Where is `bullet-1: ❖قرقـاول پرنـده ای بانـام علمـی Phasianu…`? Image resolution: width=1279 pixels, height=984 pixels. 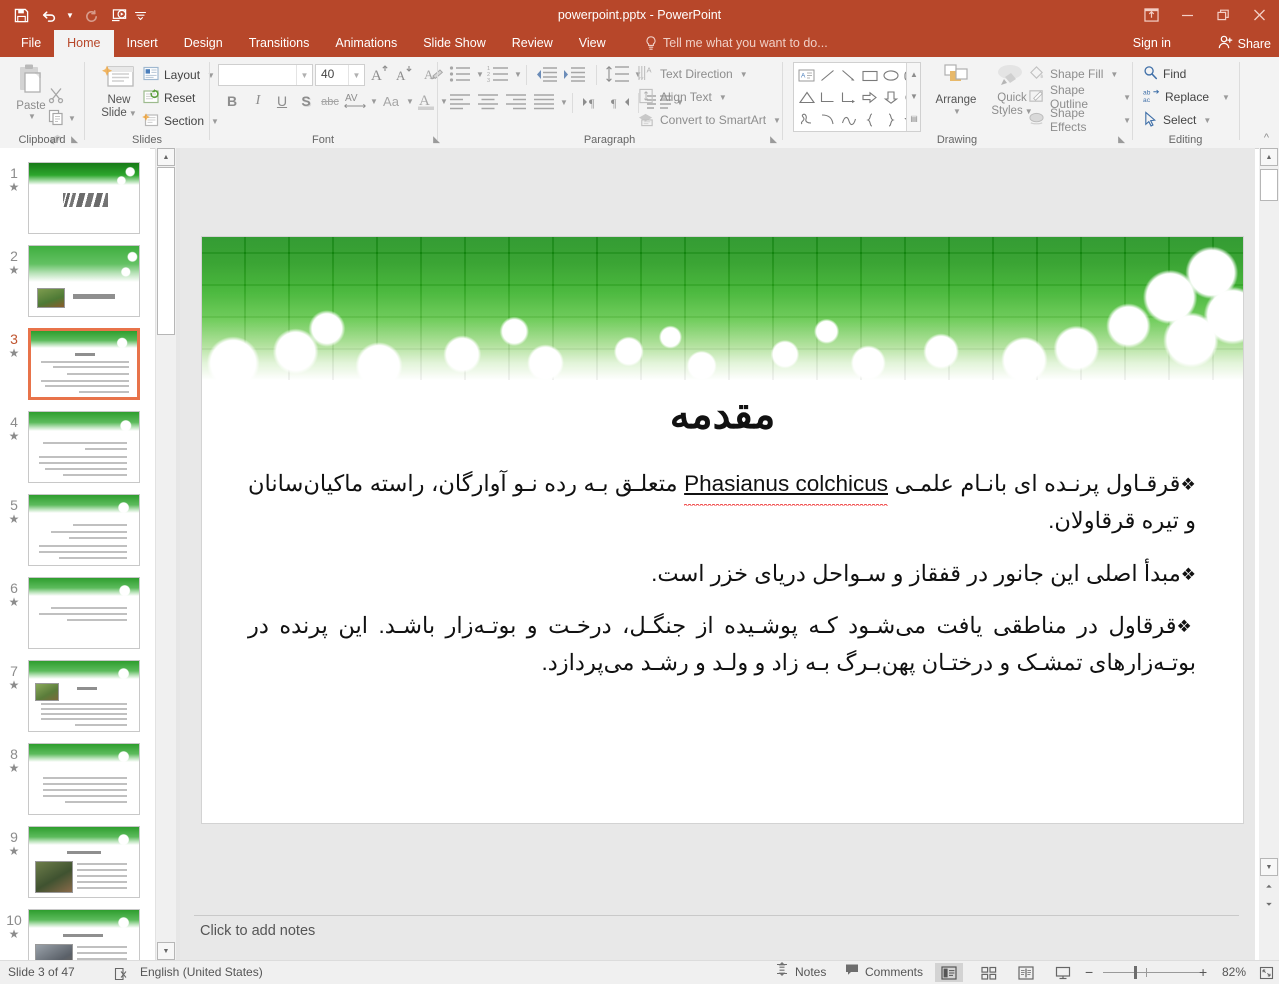 bullet-1: ❖قرقـاول پرنـده ای بانـام علمـی Phasianu… is located at coordinates (722, 502).